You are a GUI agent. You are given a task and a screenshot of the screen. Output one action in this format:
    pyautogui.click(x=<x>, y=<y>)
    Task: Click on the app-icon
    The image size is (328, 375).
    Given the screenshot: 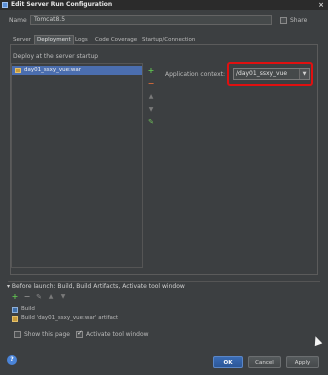 What is the action you would take?
    pyautogui.click(x=5, y=5)
    